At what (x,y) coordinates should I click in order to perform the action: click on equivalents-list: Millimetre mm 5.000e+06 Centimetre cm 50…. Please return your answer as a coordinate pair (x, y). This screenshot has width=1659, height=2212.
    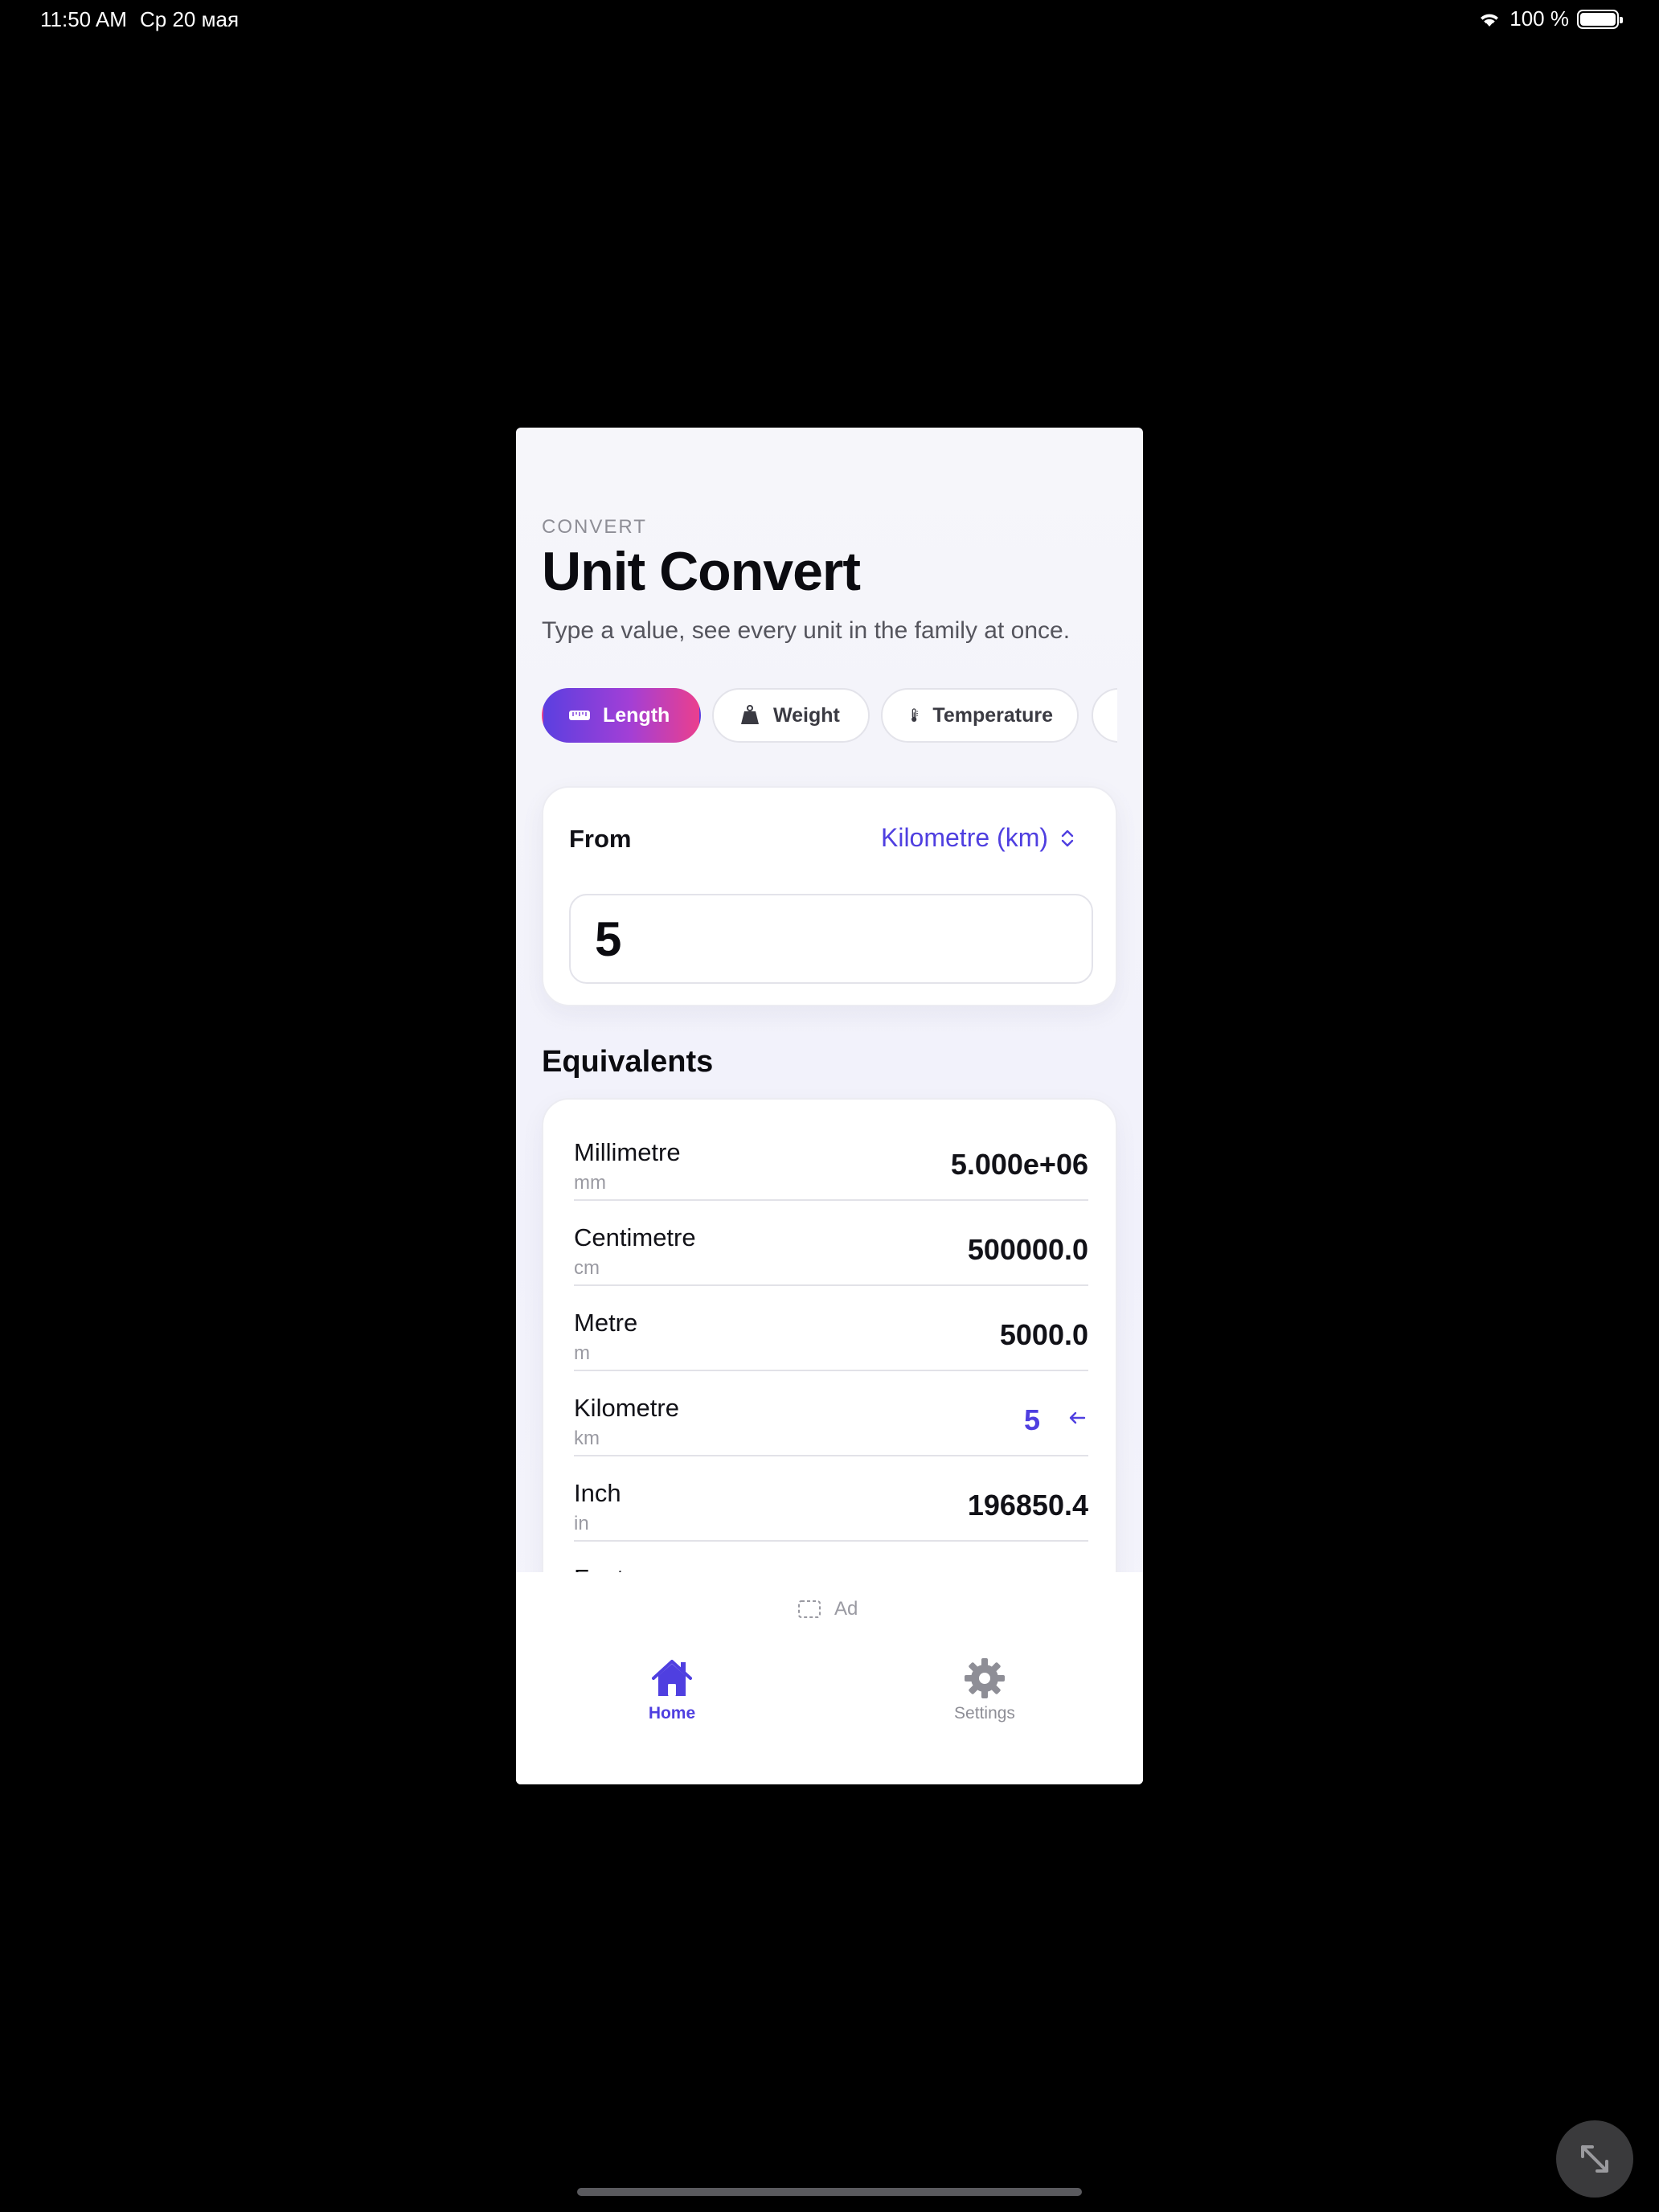
    Looking at the image, I should click on (829, 1335).